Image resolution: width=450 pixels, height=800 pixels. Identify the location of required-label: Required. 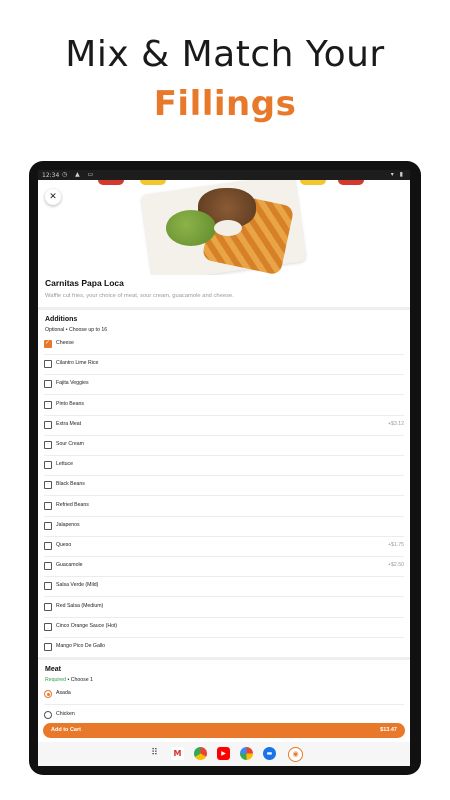
(56, 680).